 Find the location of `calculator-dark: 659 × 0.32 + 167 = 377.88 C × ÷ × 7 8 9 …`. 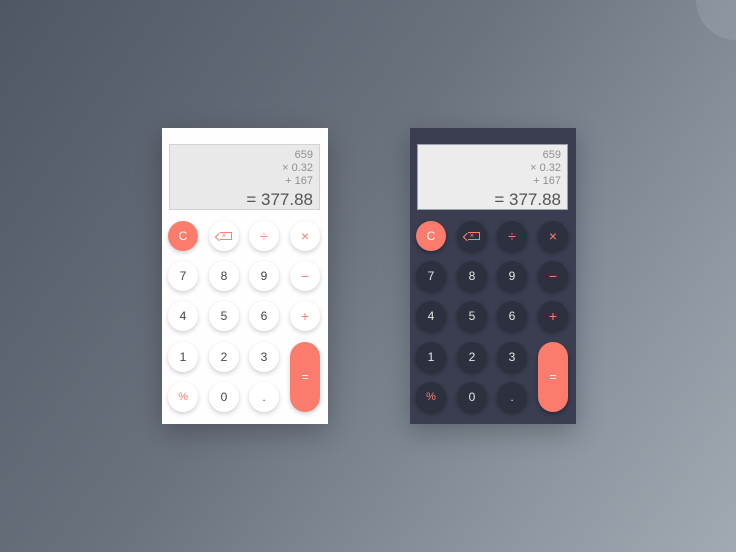

calculator-dark: 659 × 0.32 + 167 = 377.88 C × ÷ × 7 8 9 … is located at coordinates (493, 276).